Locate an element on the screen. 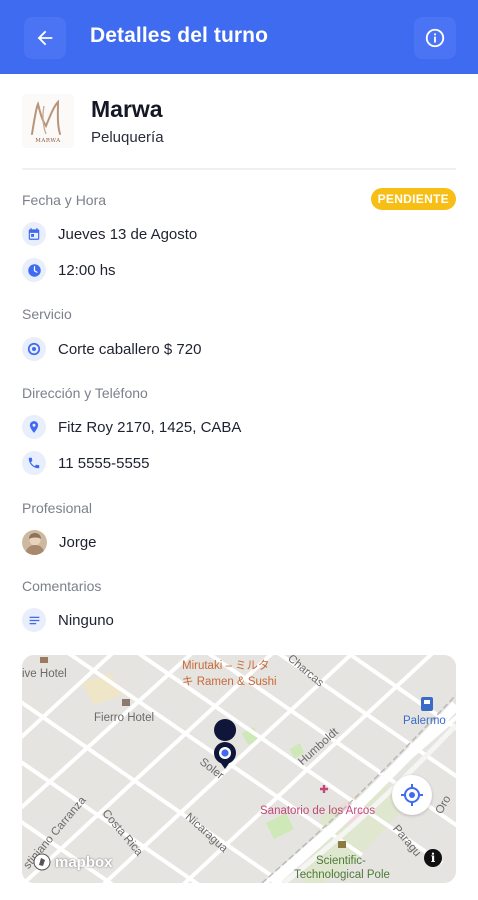  comments-label: Comentarios is located at coordinates (62, 586).